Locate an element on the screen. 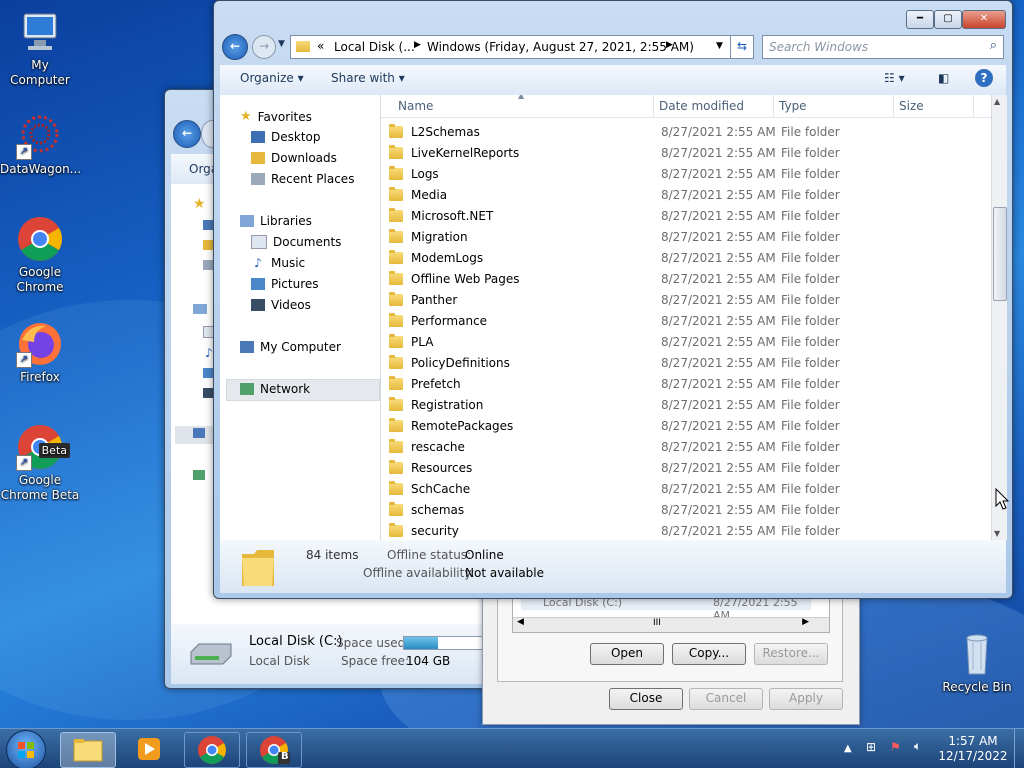  file-row: Logs 8/27/2021 2:55 AM File folder is located at coordinates (686, 174).